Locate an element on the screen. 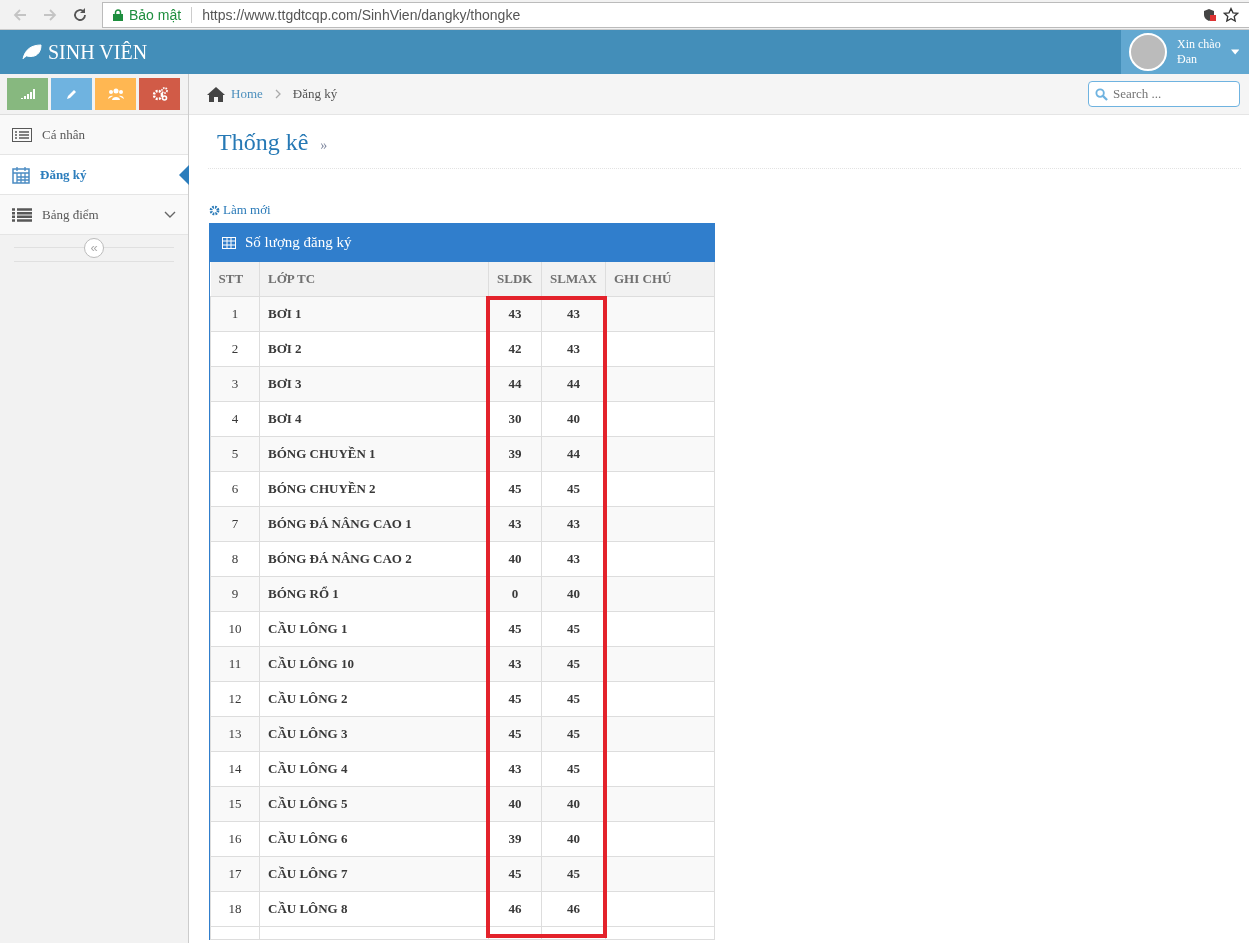  table-cell: 44 is located at coordinates (515, 383).